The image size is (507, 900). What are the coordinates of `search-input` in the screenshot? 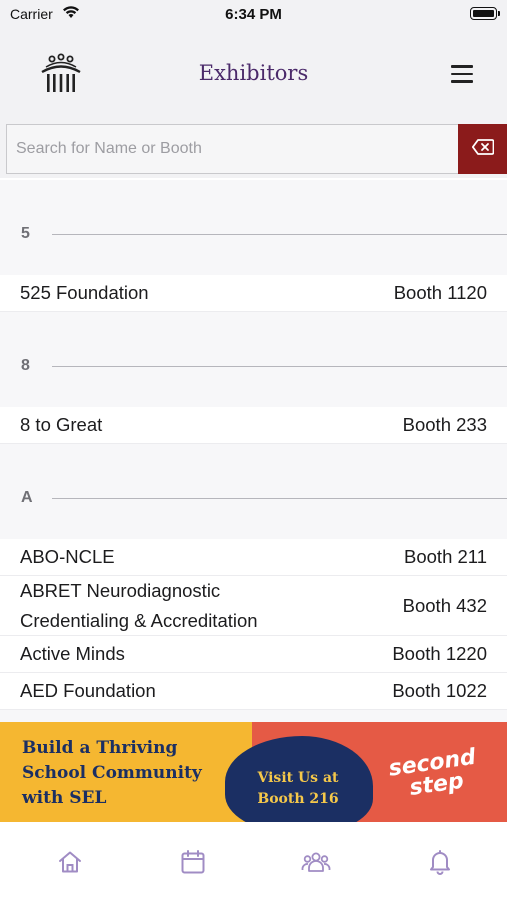 It's located at (232, 149).